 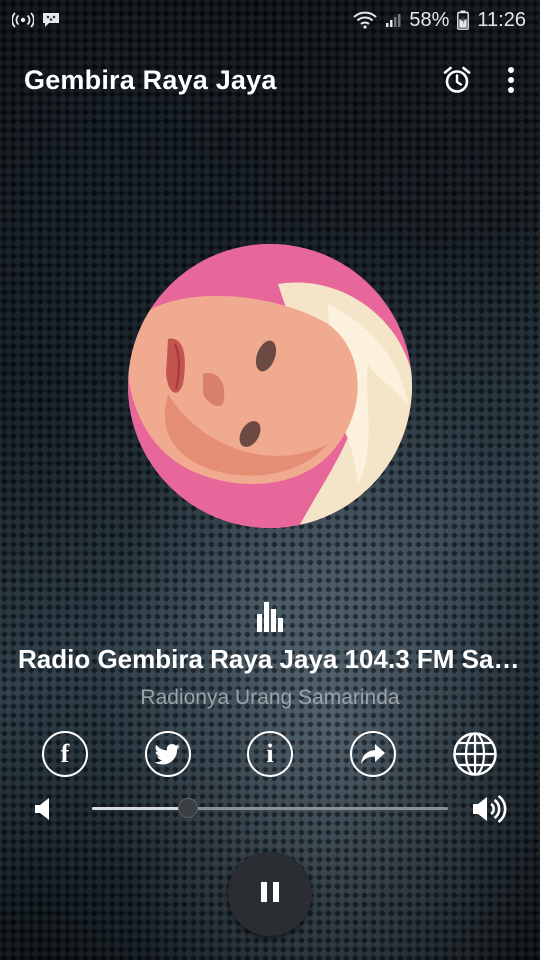 I want to click on equalizer-icon, so click(x=270, y=616).